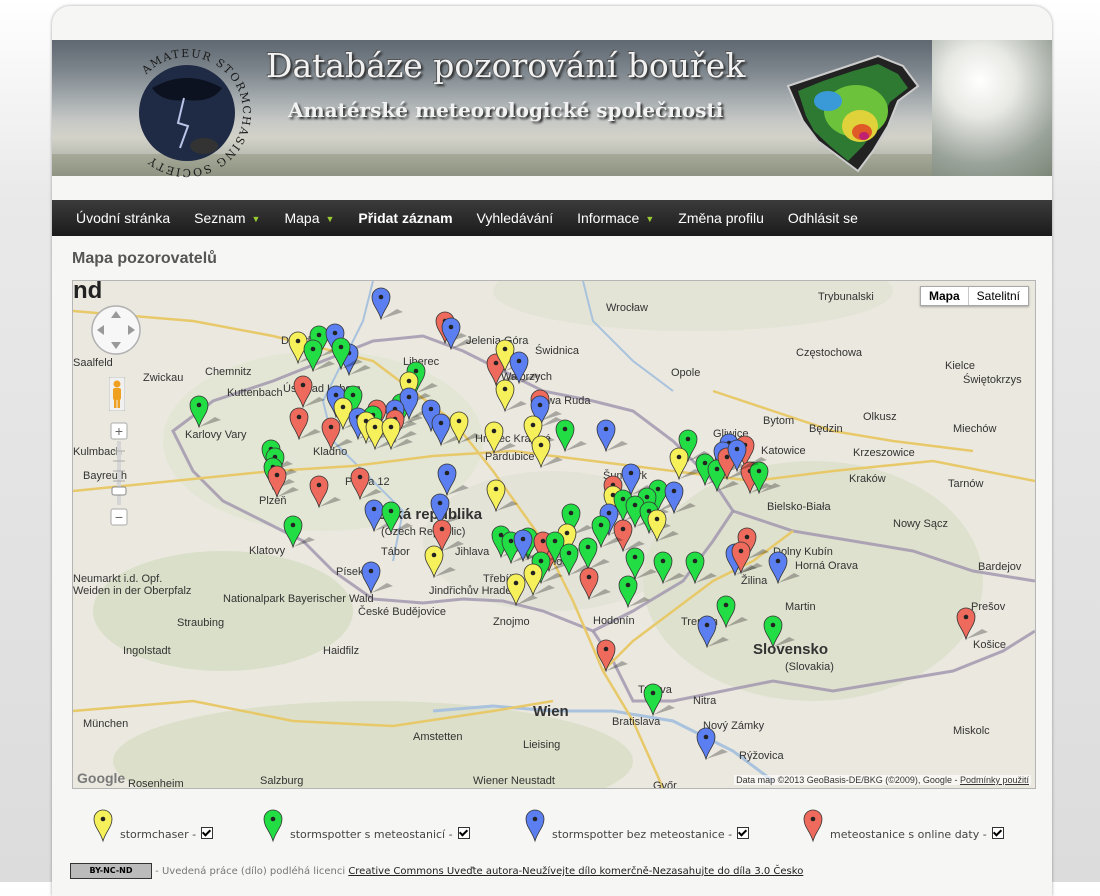 This screenshot has height=896, width=1100. I want to click on nav-item-label: Mapa, so click(302, 218).